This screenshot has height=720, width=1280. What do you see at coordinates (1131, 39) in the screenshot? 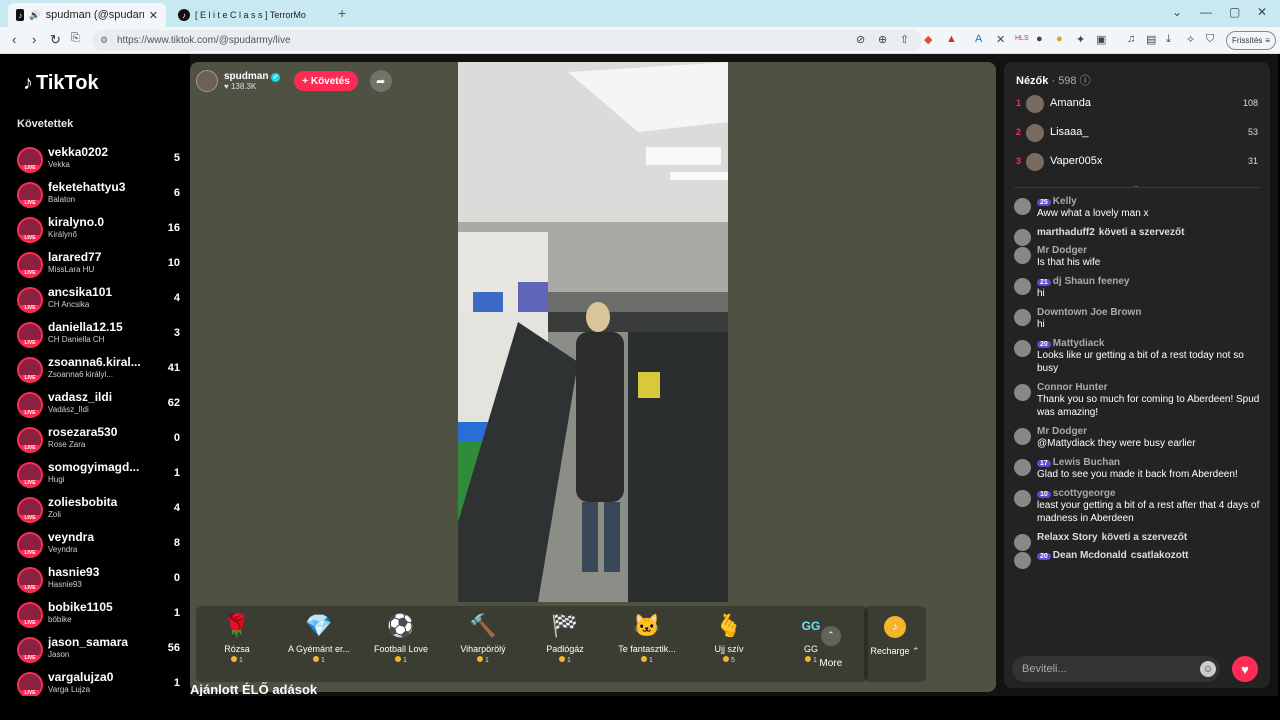
I see `media-icon: ♫` at bounding box center [1131, 39].